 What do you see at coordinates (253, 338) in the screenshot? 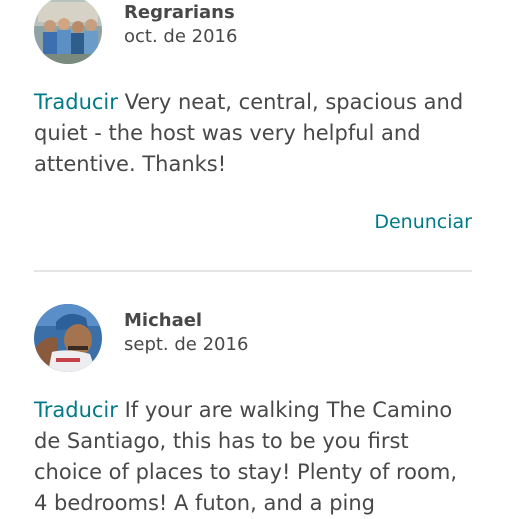
I see `review-header: Michael sept. de 2016` at bounding box center [253, 338].